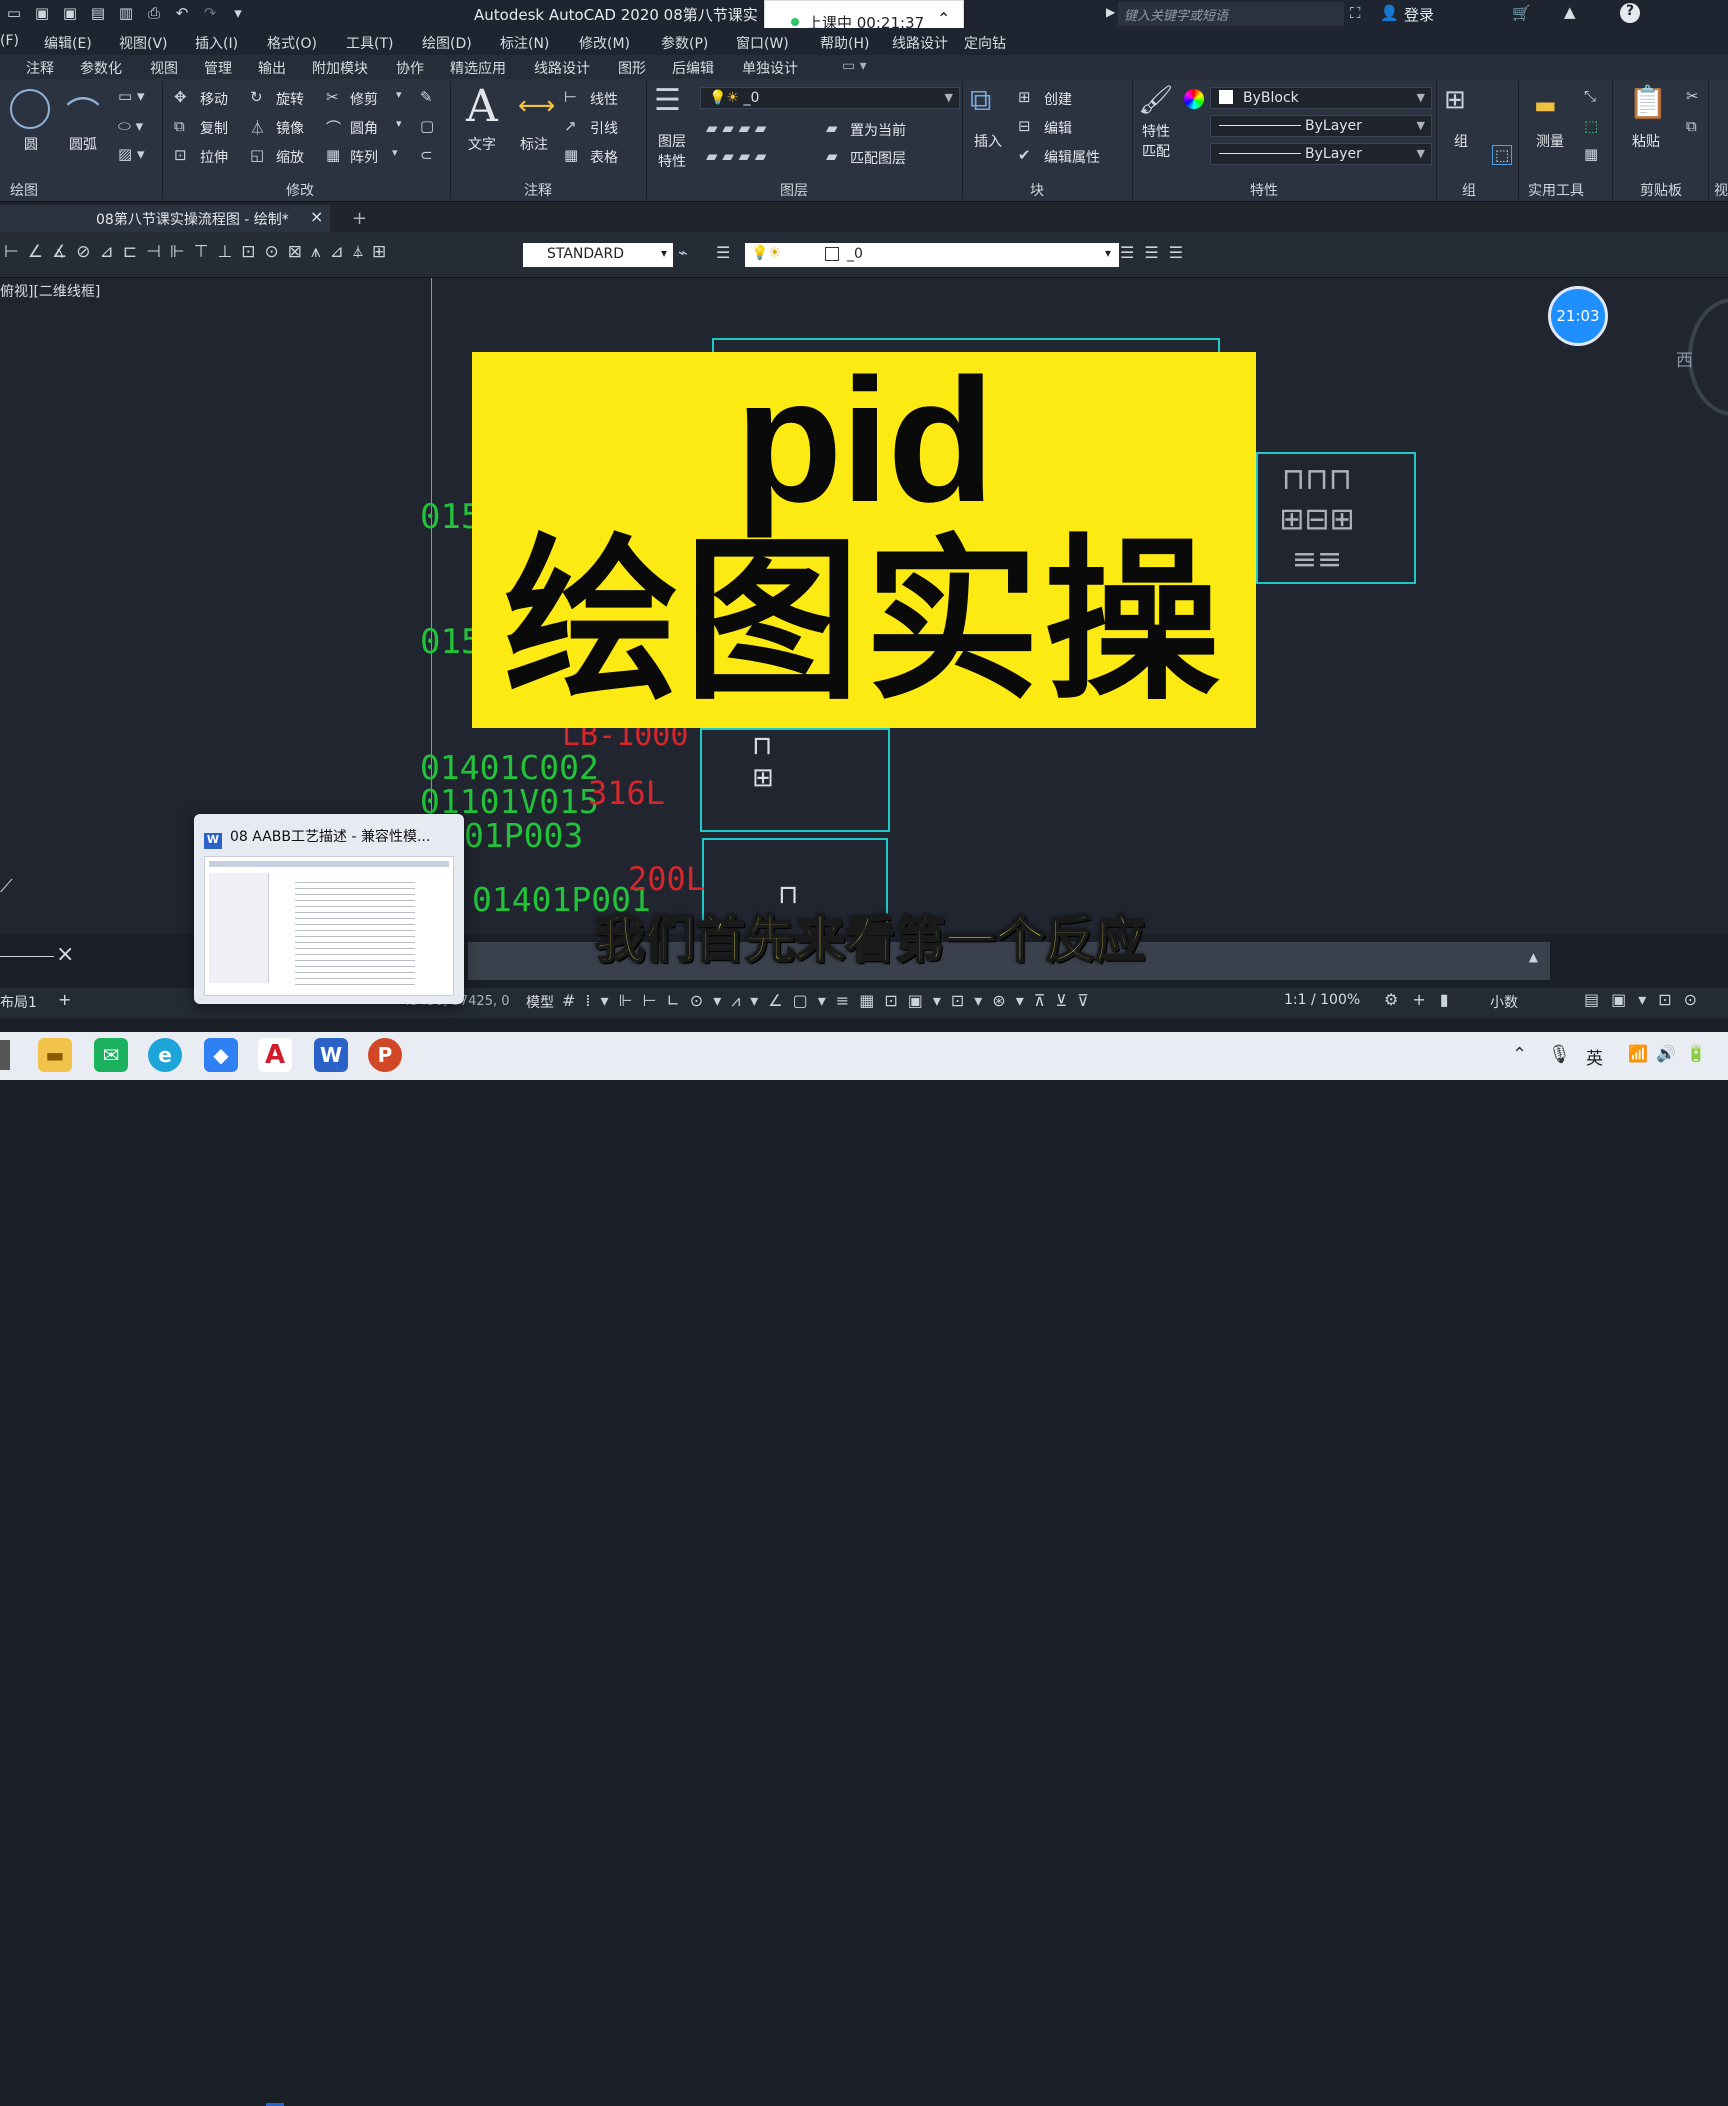 This screenshot has height=2106, width=1728. Describe the element at coordinates (534, 144) in the screenshot. I see `dimension-button: 标注` at that location.